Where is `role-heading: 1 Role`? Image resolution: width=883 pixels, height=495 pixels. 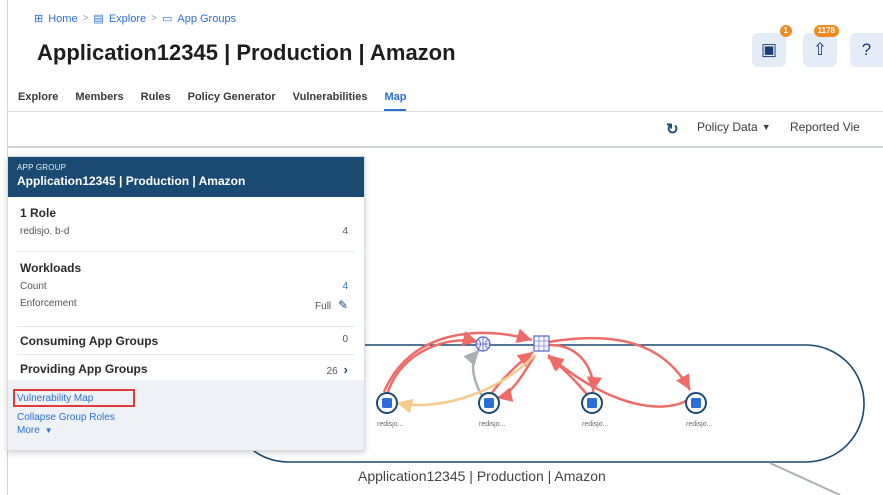 role-heading: 1 Role is located at coordinates (38, 213).